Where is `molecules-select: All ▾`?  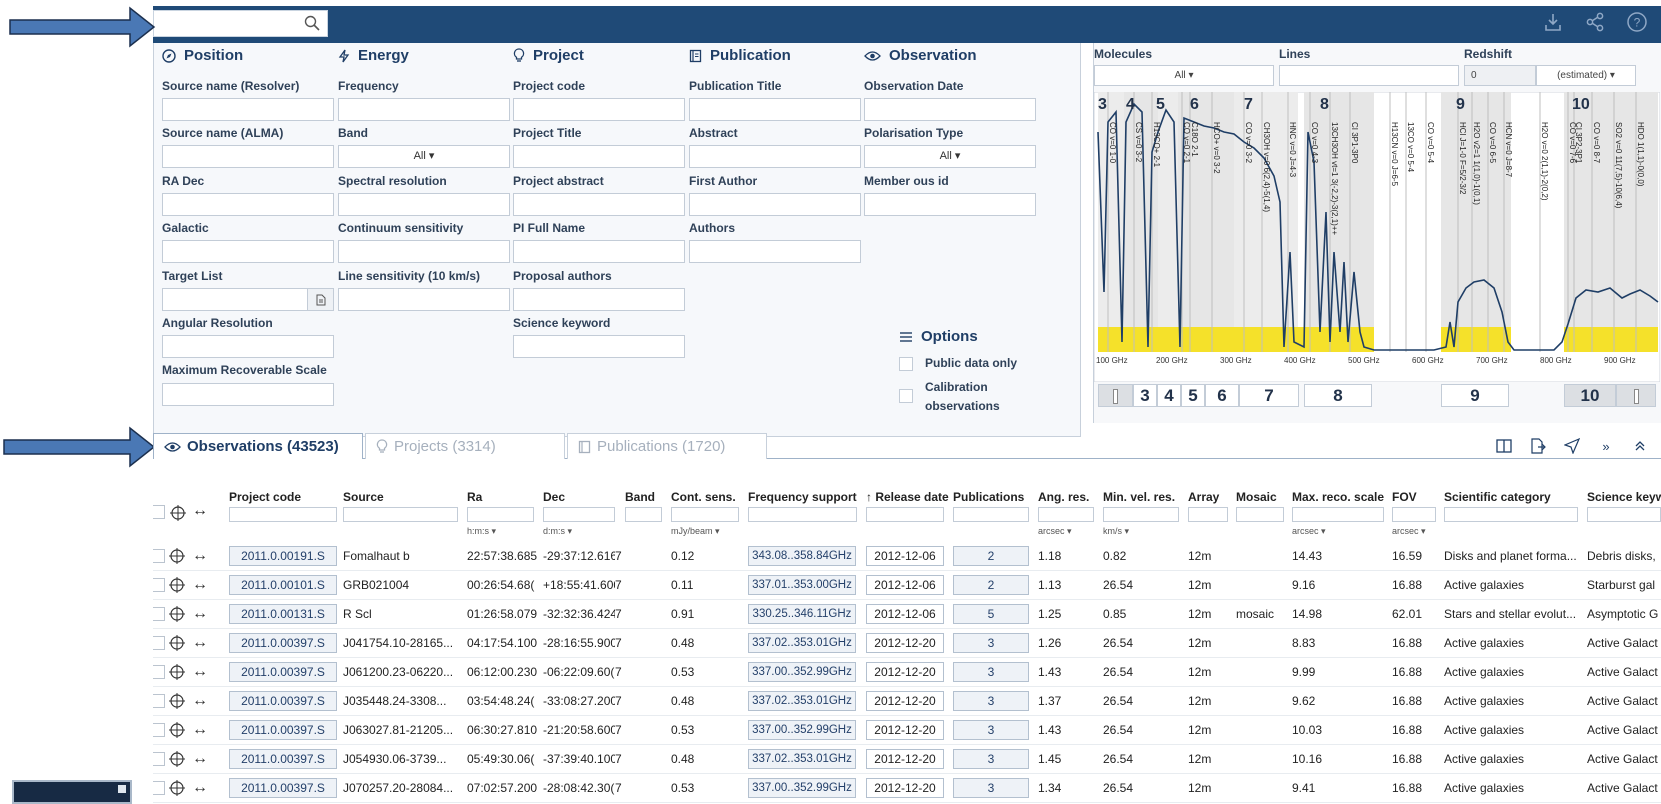 molecules-select: All ▾ is located at coordinates (1184, 75).